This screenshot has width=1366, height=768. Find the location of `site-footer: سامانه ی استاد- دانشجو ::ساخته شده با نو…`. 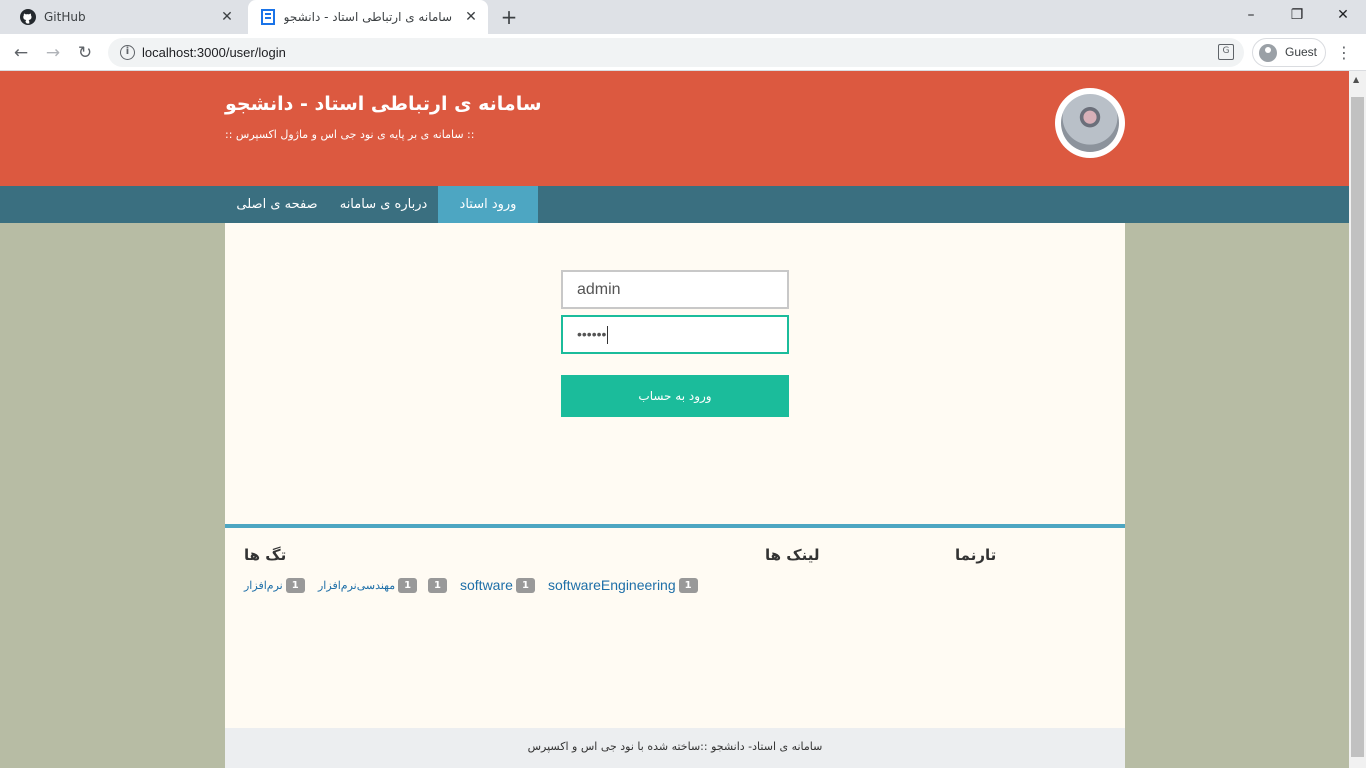

site-footer: سامانه ی استاد- دانشجو ::ساخته شده با نو… is located at coordinates (675, 748).